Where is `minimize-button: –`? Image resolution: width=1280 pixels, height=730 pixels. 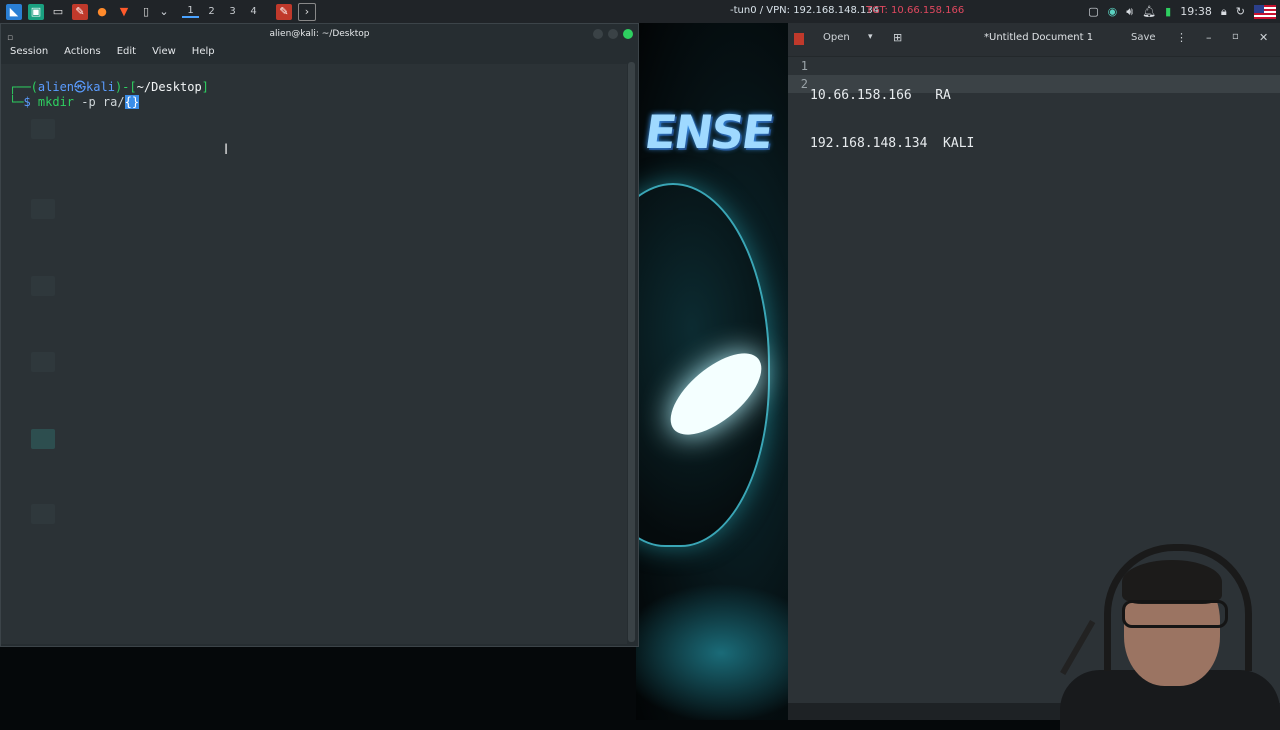 minimize-button: – is located at coordinates (1209, 37).